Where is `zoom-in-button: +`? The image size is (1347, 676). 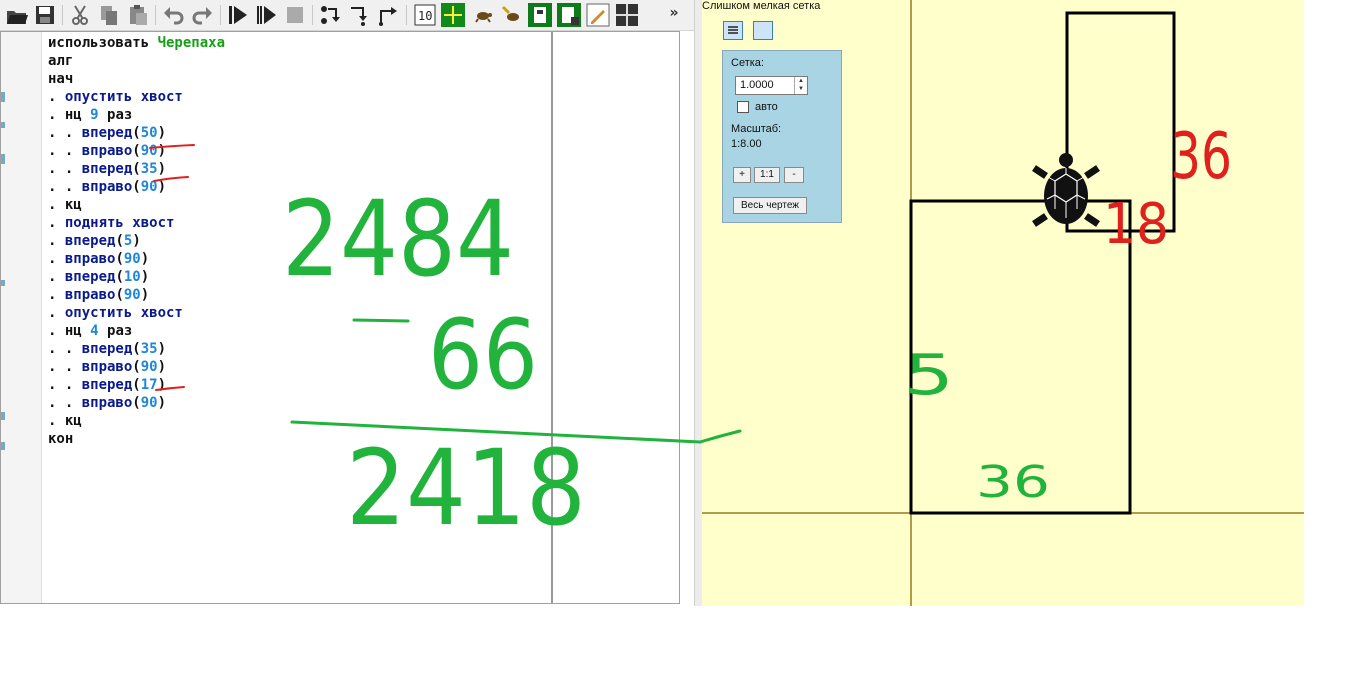 zoom-in-button: + is located at coordinates (742, 175).